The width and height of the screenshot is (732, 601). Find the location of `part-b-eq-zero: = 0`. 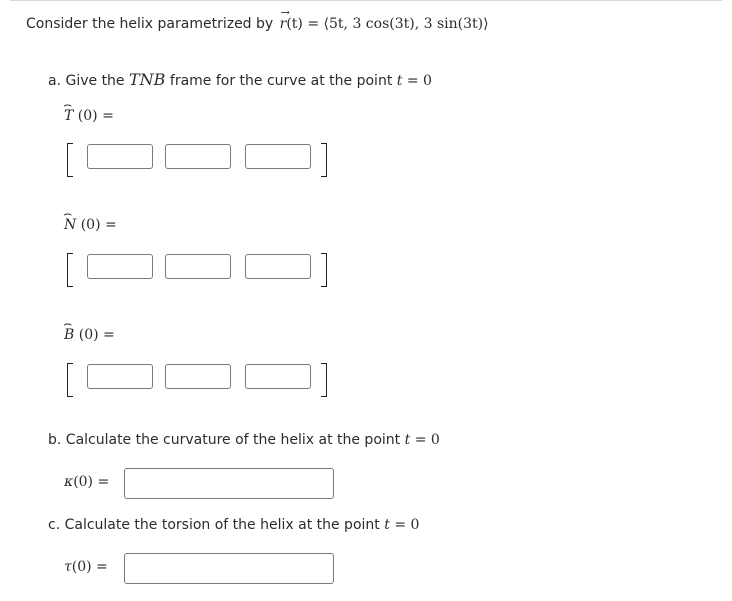

part-b-eq-zero: = 0 is located at coordinates (427, 440).